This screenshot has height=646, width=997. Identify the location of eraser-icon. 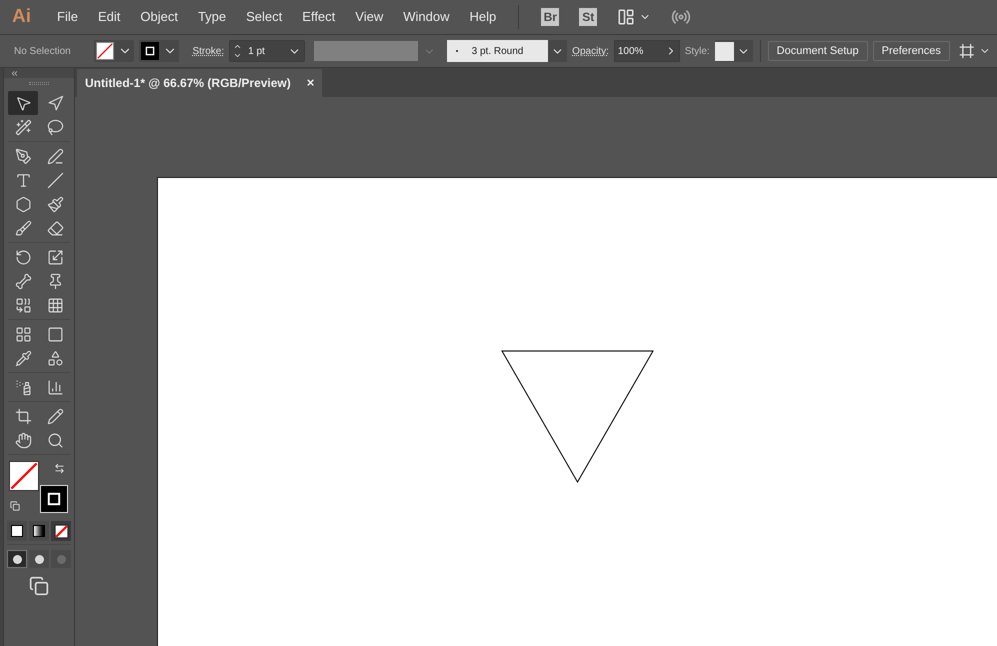
(55, 228).